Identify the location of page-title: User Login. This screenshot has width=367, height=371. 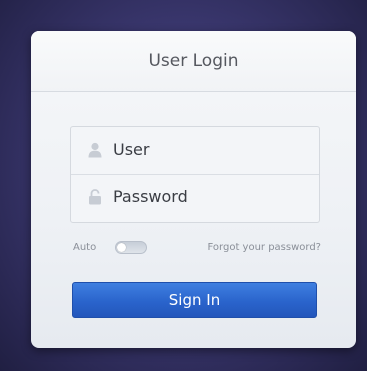
(193, 61).